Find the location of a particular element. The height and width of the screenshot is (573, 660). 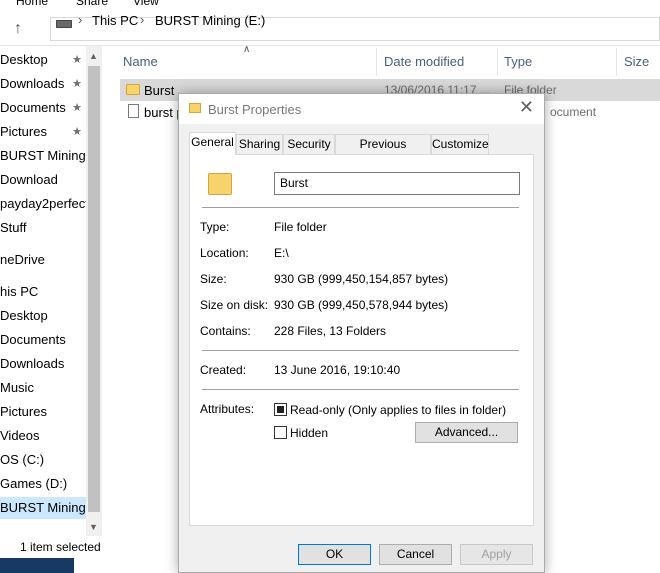

status-bar: 1 item selected is located at coordinates (90, 547).